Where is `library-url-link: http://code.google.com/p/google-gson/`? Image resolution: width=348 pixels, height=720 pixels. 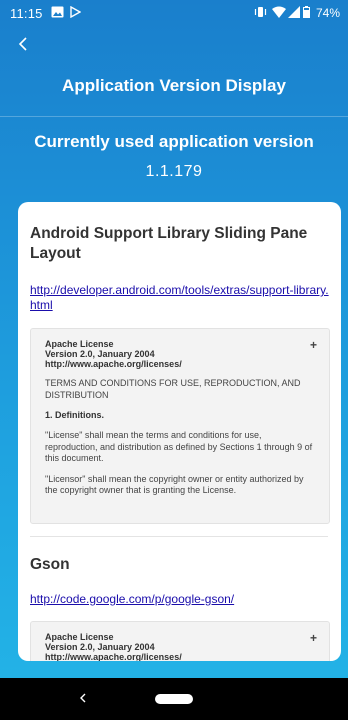 library-url-link: http://code.google.com/p/google-gson/ is located at coordinates (180, 599).